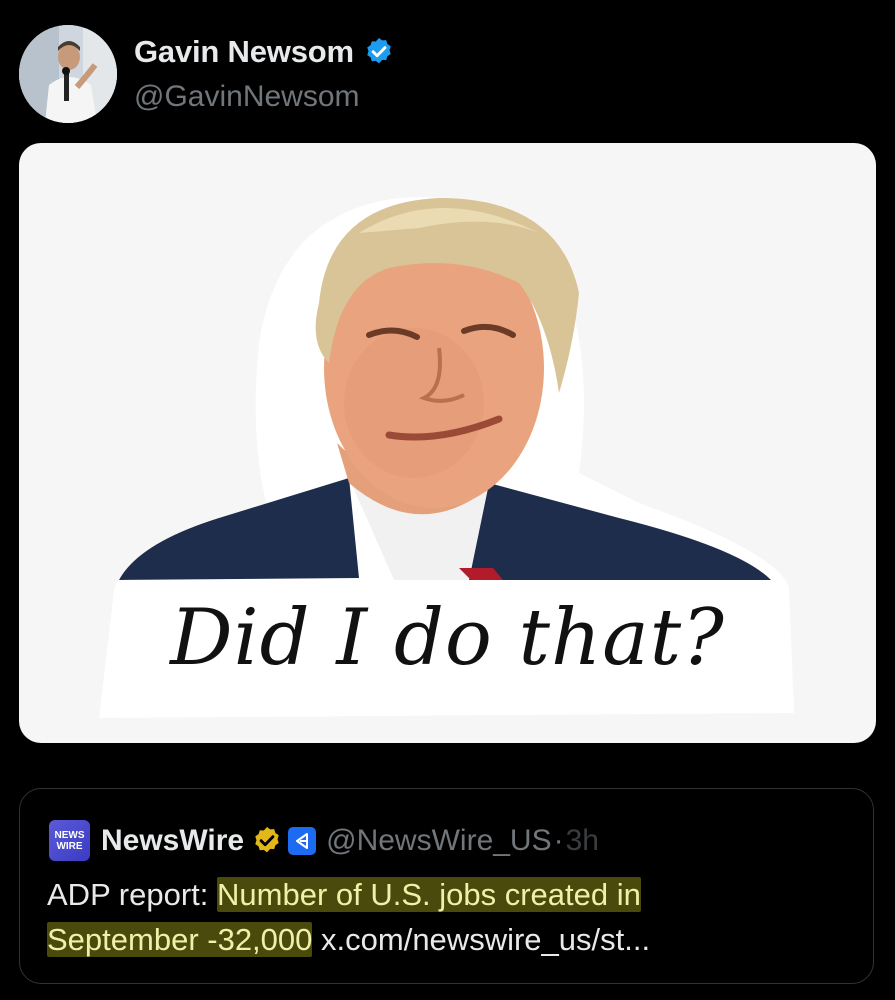  What do you see at coordinates (429, 894) in the screenshot?
I see `highlighted-text-1: Number of U.S. jobs created in` at bounding box center [429, 894].